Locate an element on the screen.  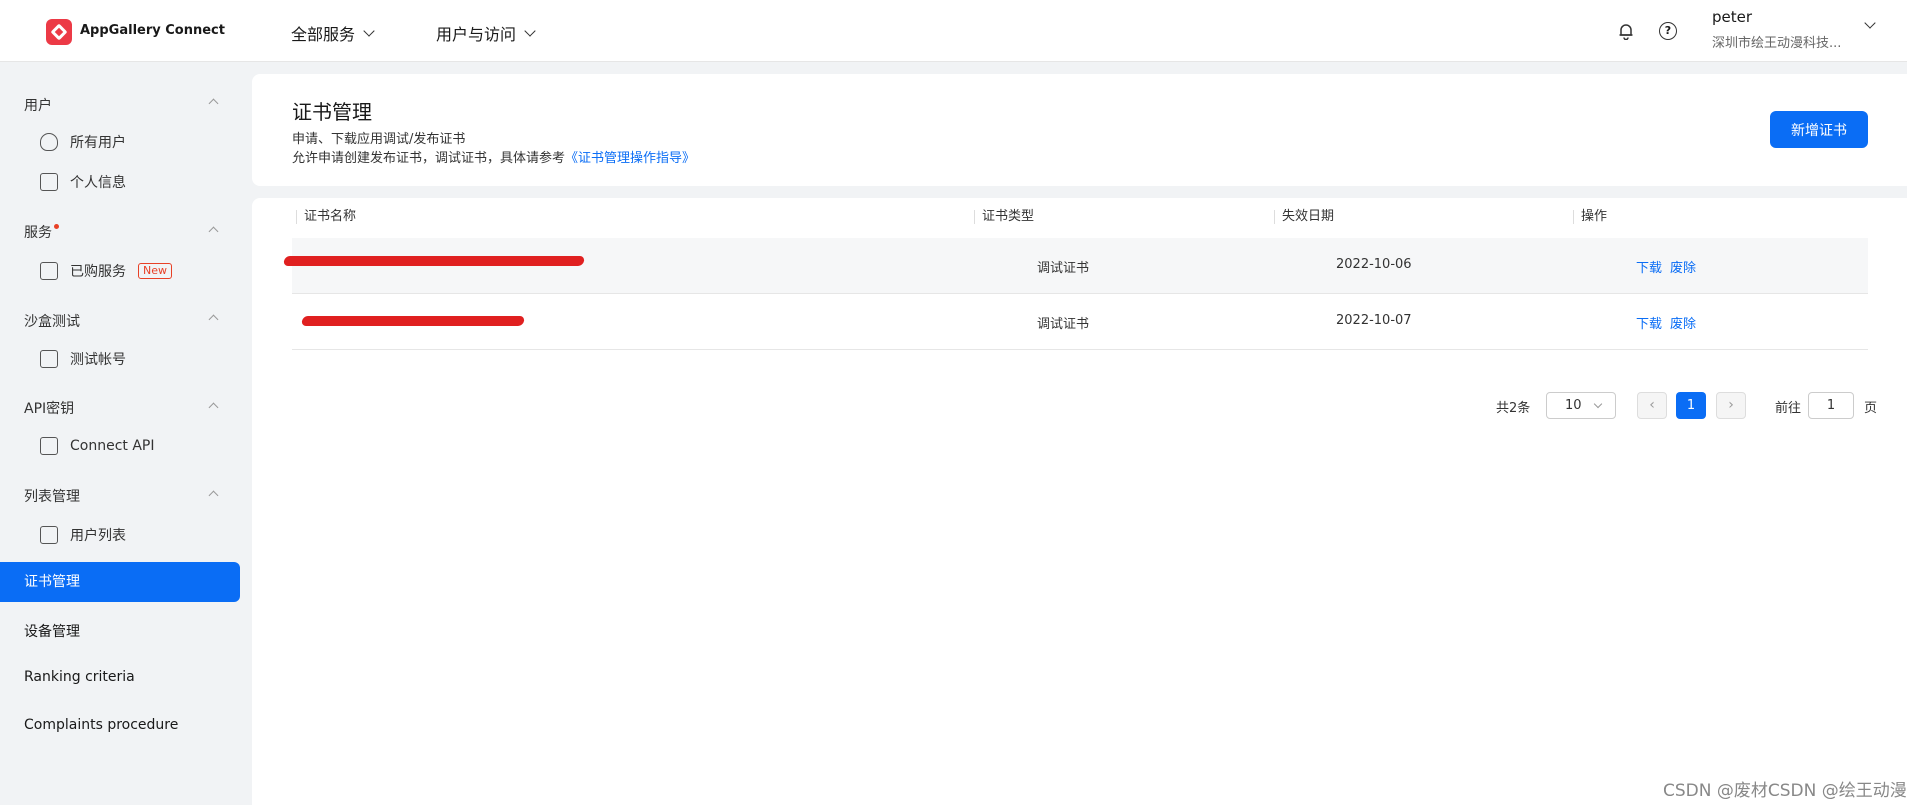
column-header-type: 证书类型 is located at coordinates (1004, 217).